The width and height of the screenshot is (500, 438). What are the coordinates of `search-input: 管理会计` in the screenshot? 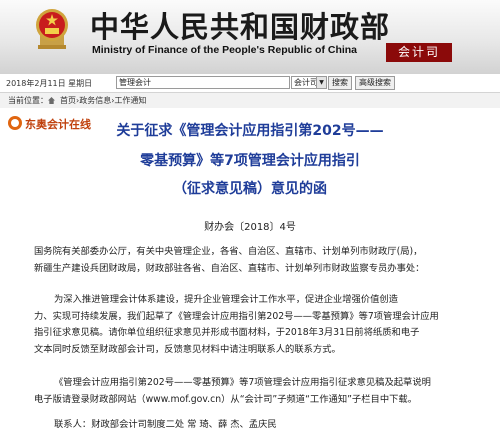 It's located at (203, 82).